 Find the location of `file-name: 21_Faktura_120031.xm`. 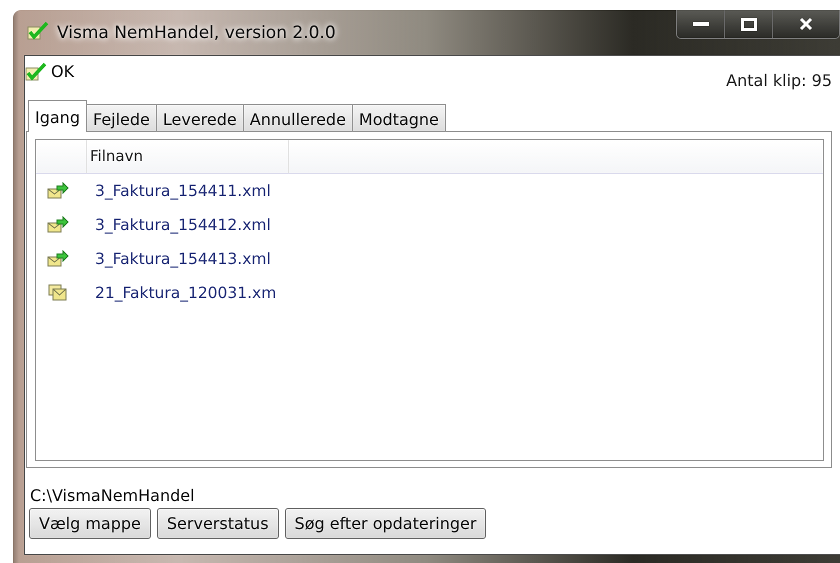

file-name: 21_Faktura_120031.xm is located at coordinates (187, 293).